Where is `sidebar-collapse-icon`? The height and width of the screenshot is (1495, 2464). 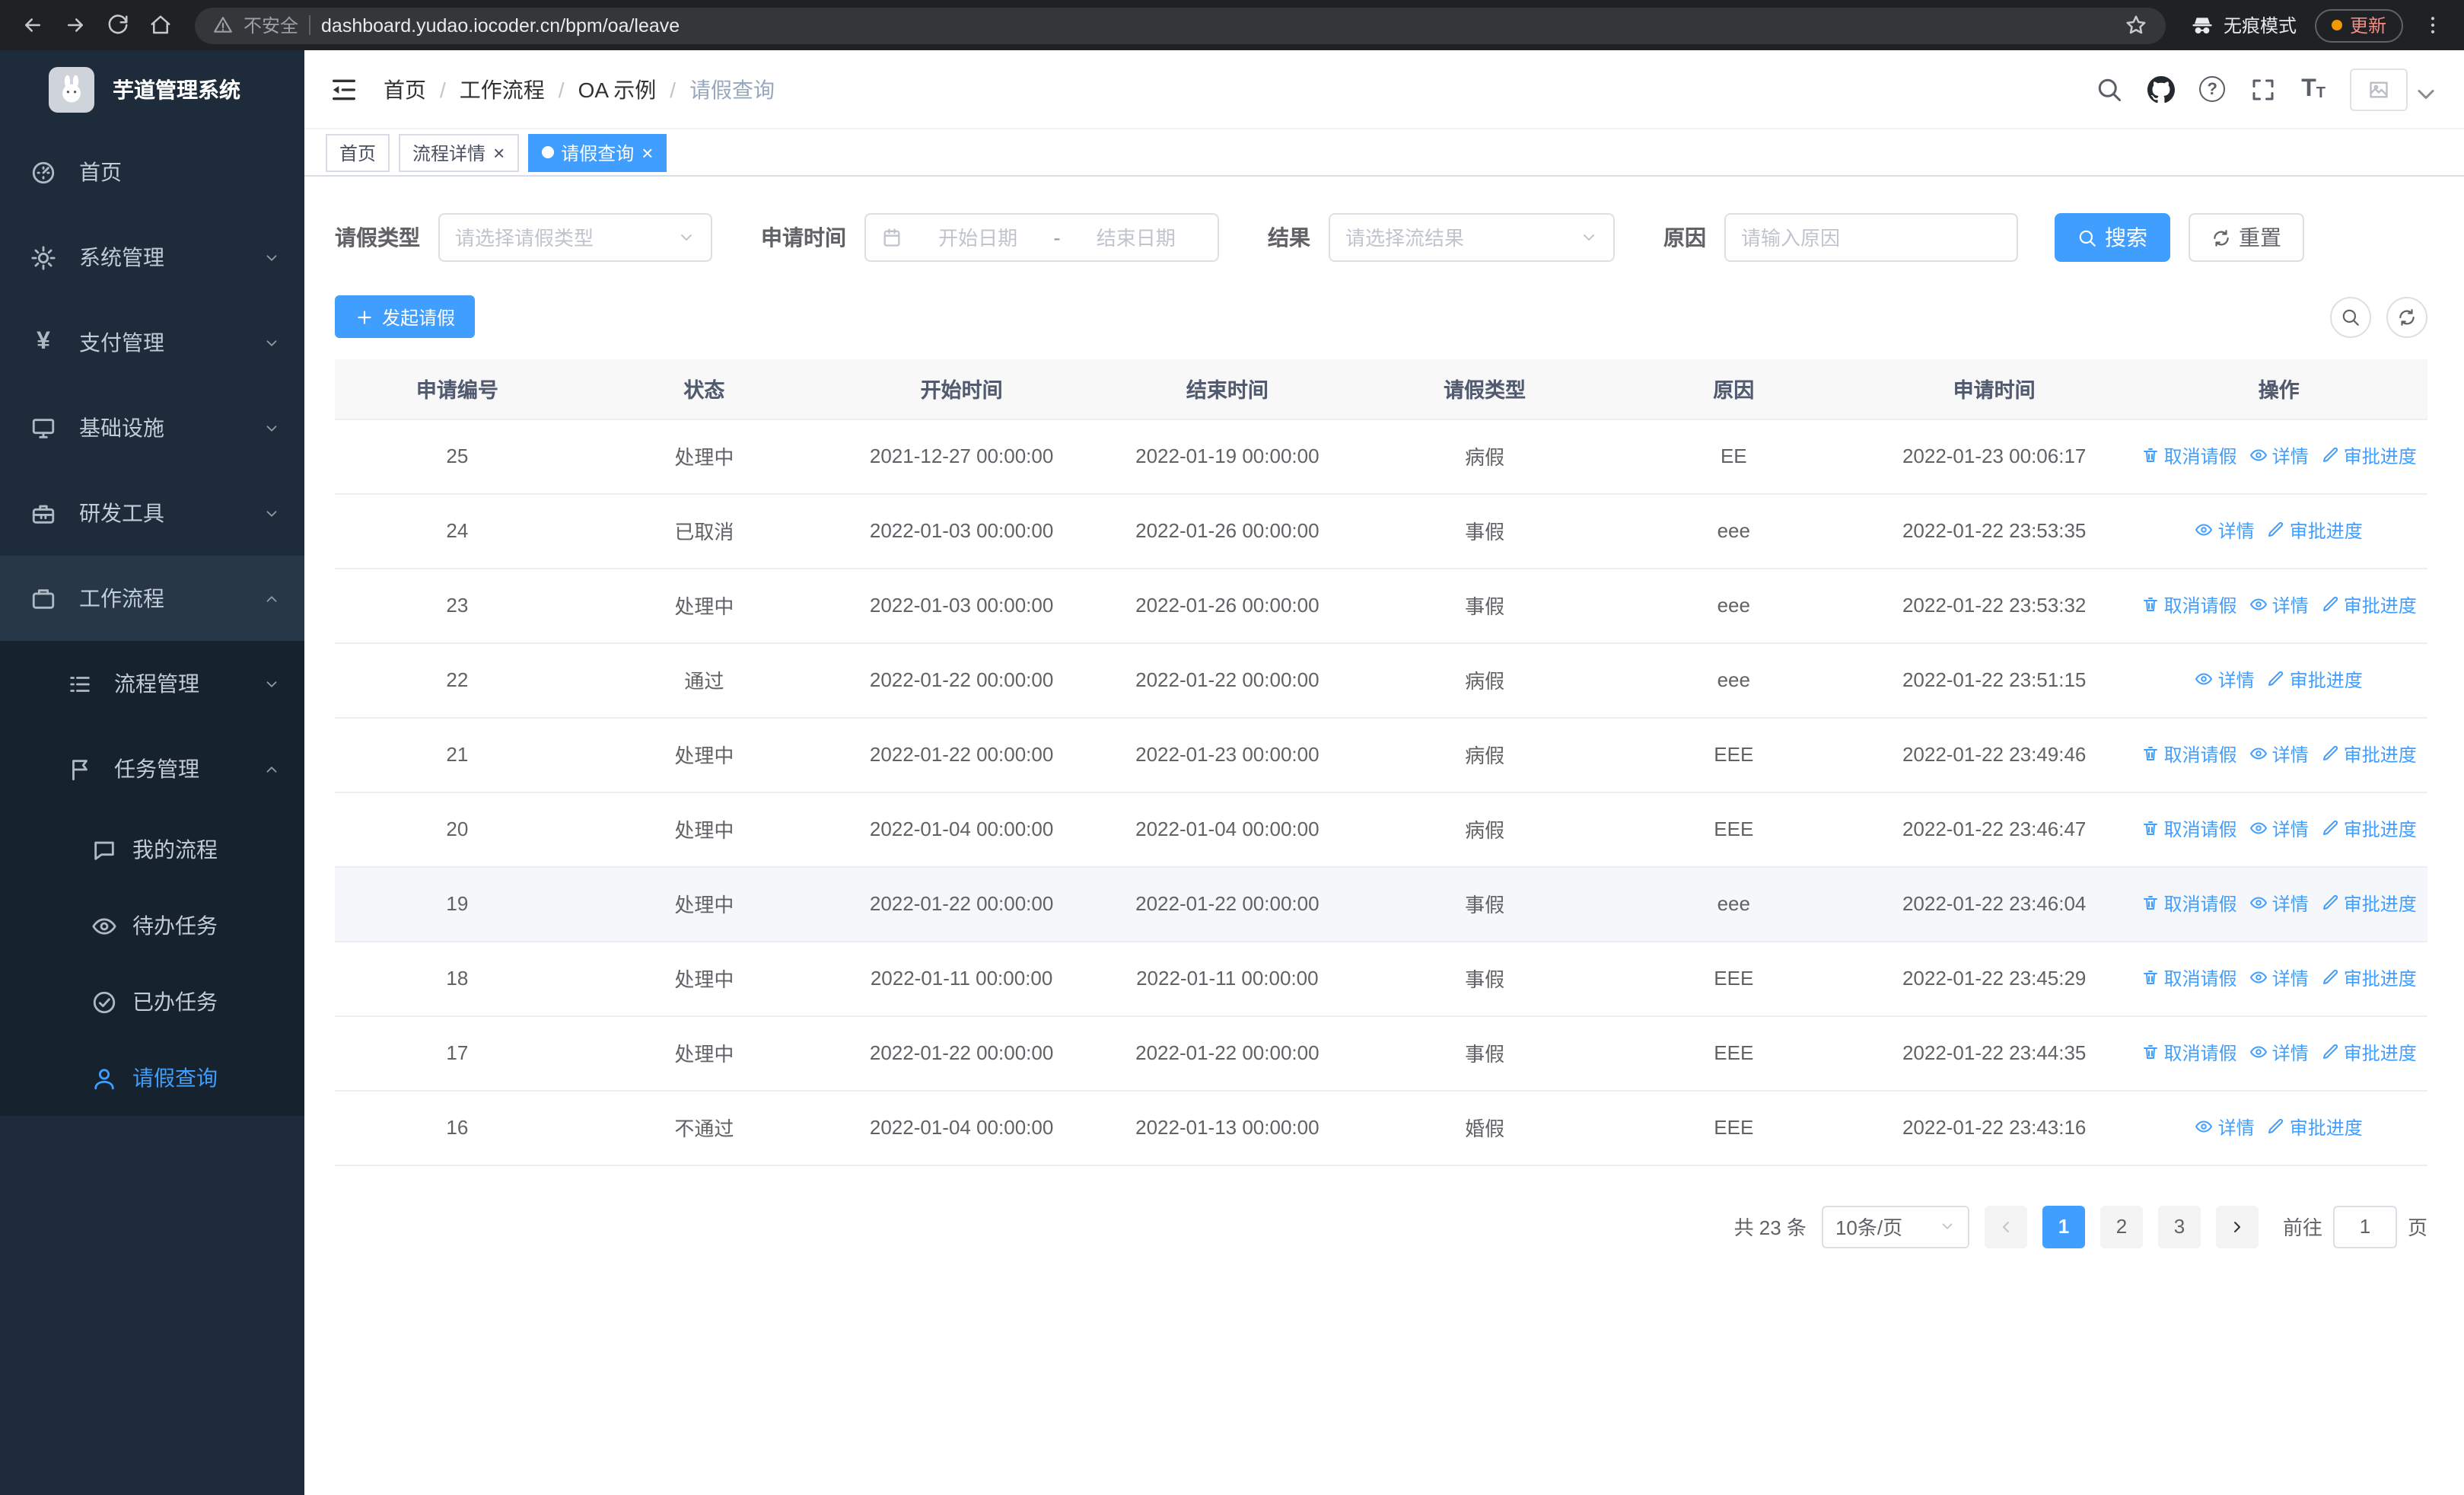
sidebar-collapse-icon is located at coordinates (344, 89).